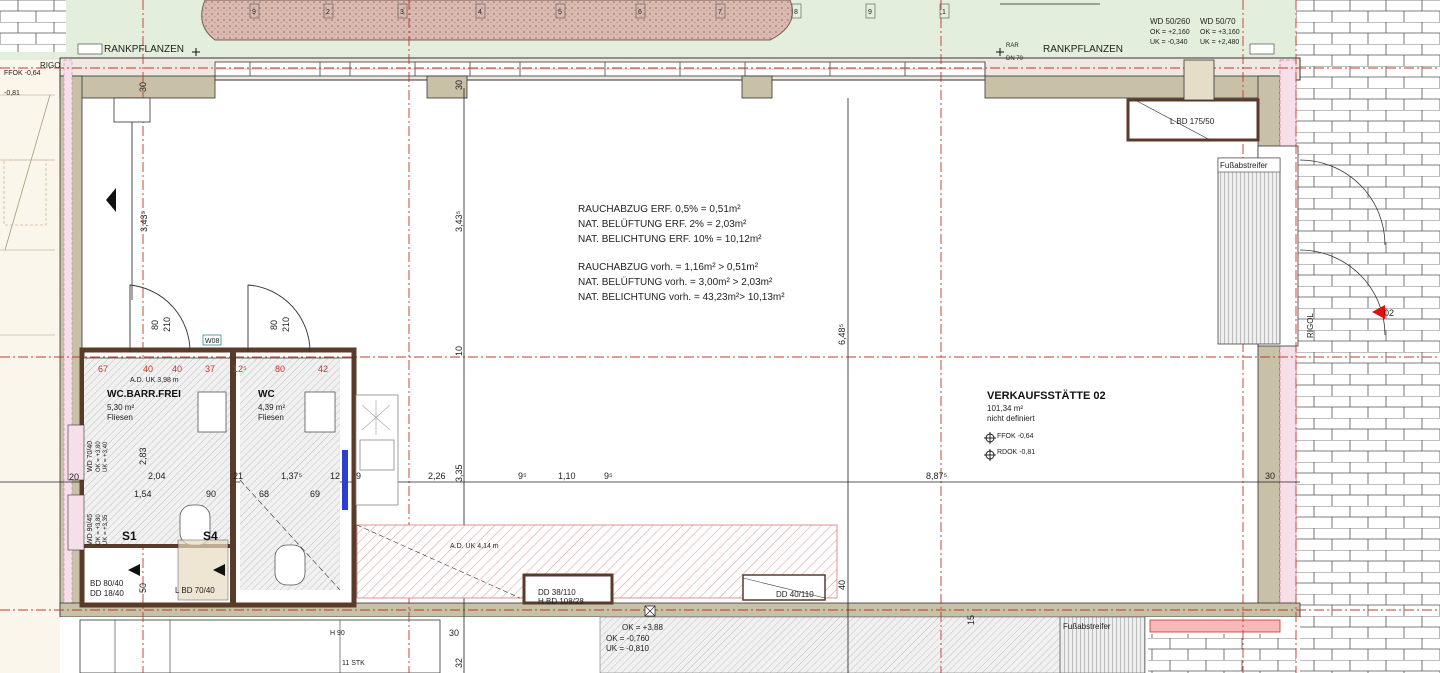 The height and width of the screenshot is (673, 1440). Describe the element at coordinates (157, 476) in the screenshot. I see `dim-h-204: 2,04` at that location.